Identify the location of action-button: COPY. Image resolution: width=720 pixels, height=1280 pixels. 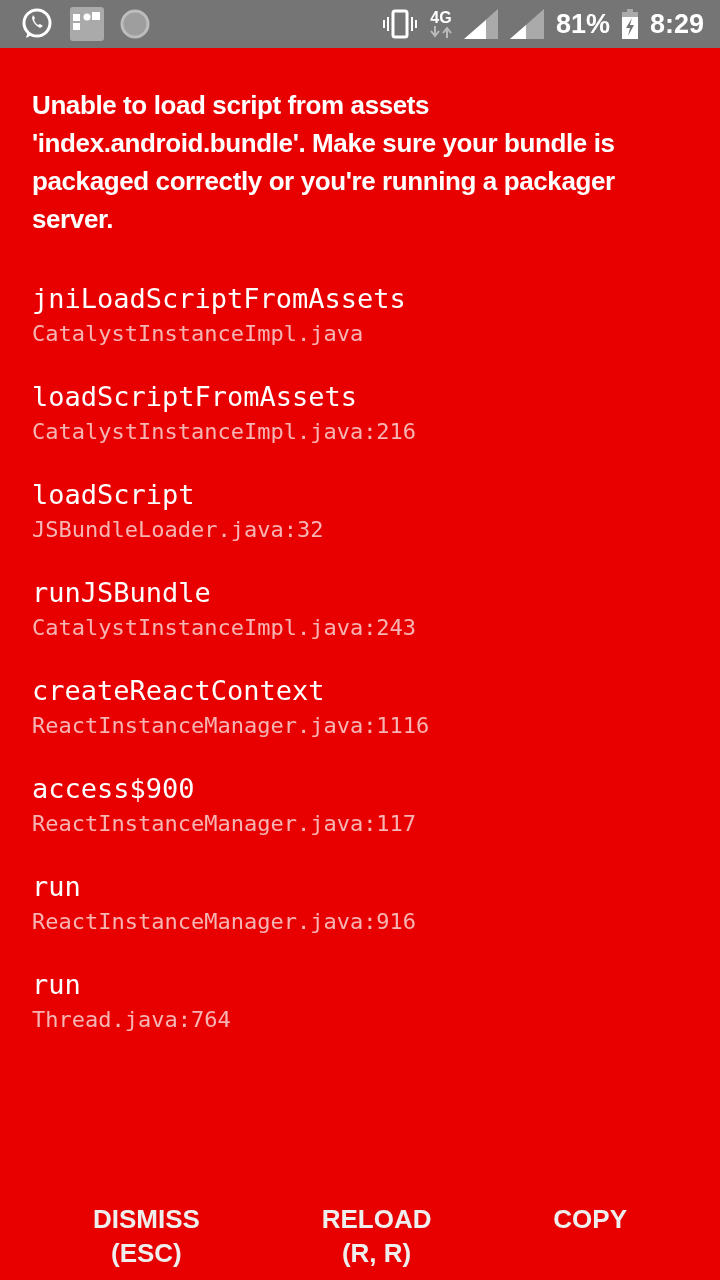
(590, 1219).